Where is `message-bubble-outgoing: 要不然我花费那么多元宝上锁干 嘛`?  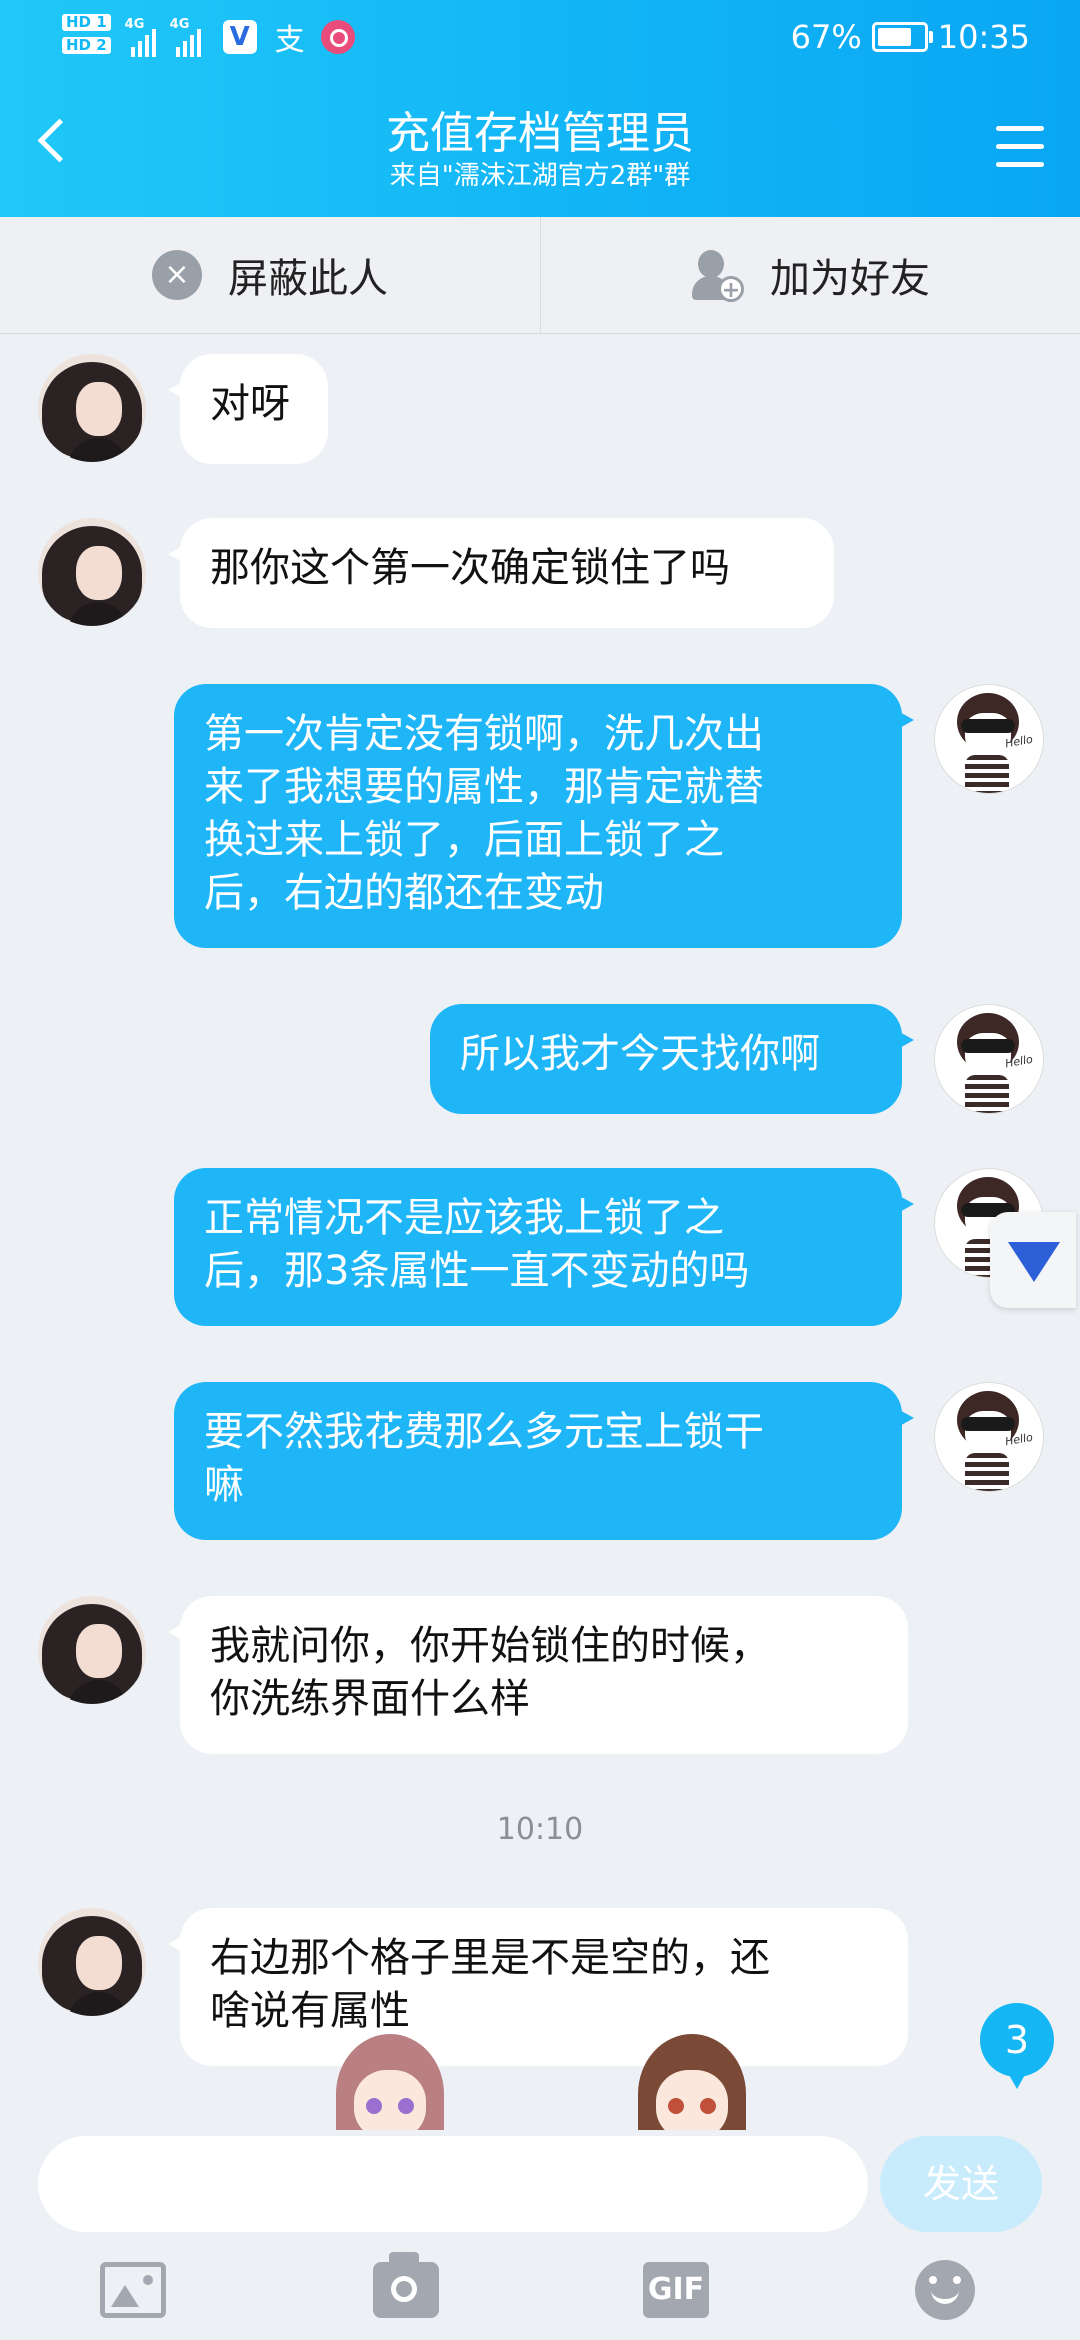
message-bubble-outgoing: 要不然我花费那么多元宝上锁干 嘛 is located at coordinates (544, 1461).